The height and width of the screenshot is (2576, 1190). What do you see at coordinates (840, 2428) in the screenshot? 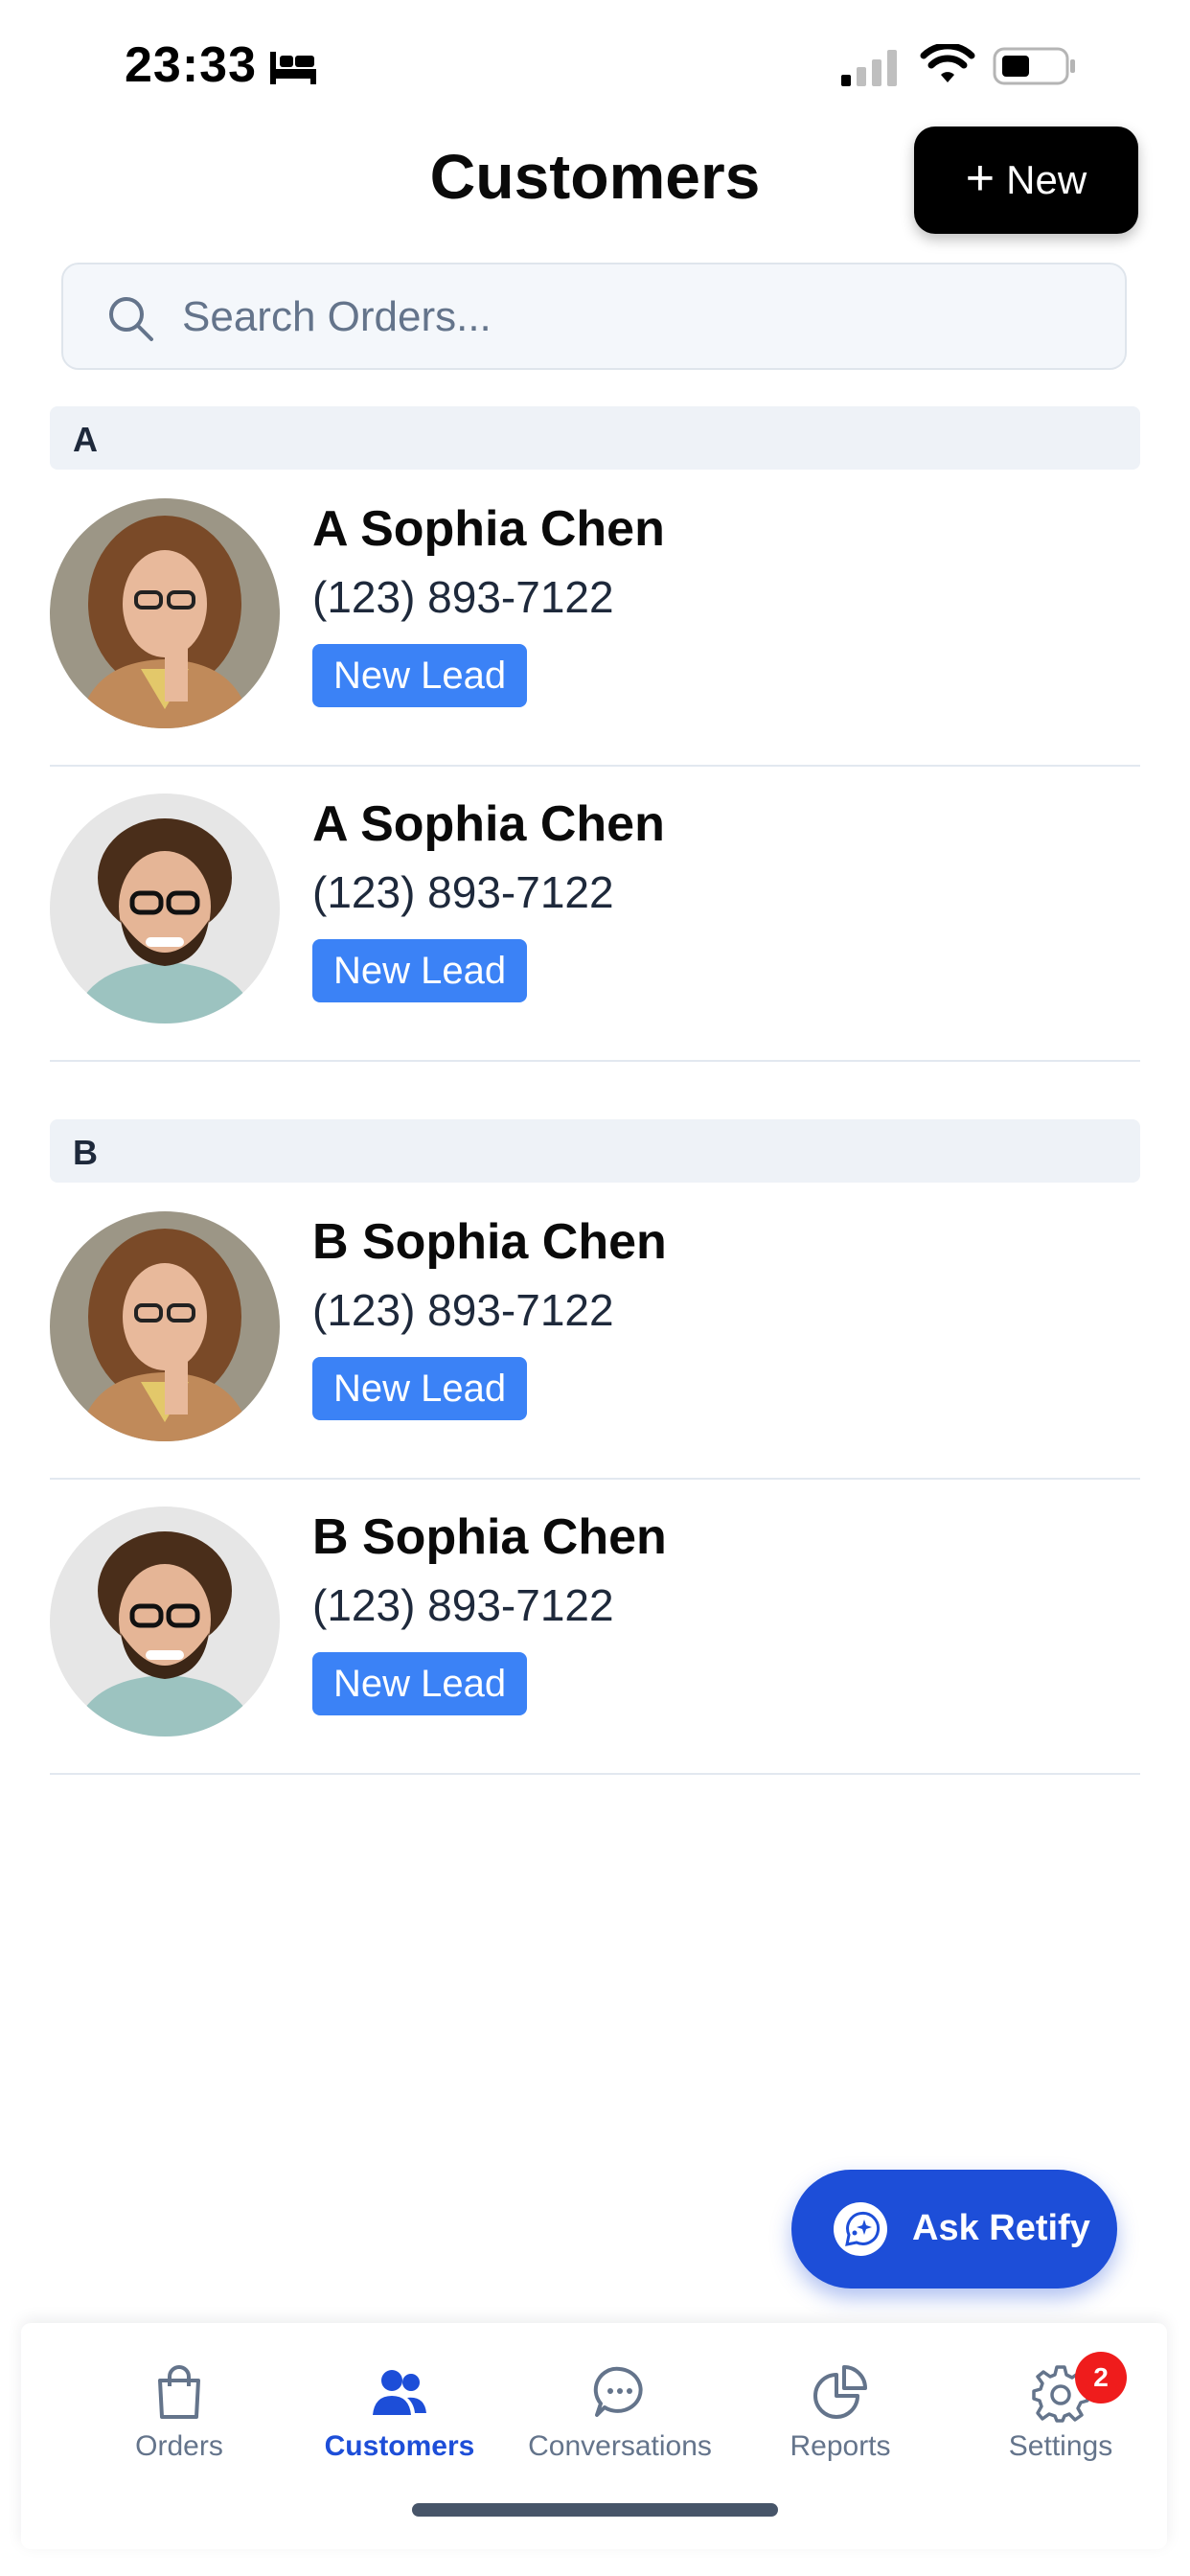
I see `tab-reports: Reports` at bounding box center [840, 2428].